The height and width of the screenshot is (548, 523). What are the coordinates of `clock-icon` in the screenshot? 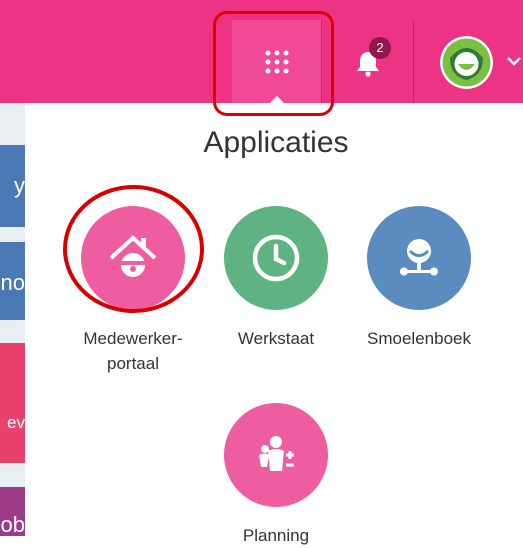 It's located at (276, 258).